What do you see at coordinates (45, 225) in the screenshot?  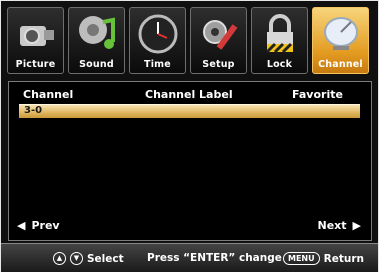 I see `prev-label: Prev` at bounding box center [45, 225].